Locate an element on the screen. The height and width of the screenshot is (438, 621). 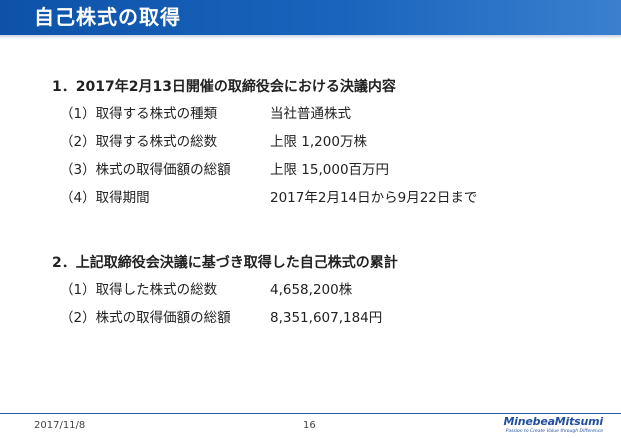
row-value: 上限 15,000百万円 is located at coordinates (330, 170).